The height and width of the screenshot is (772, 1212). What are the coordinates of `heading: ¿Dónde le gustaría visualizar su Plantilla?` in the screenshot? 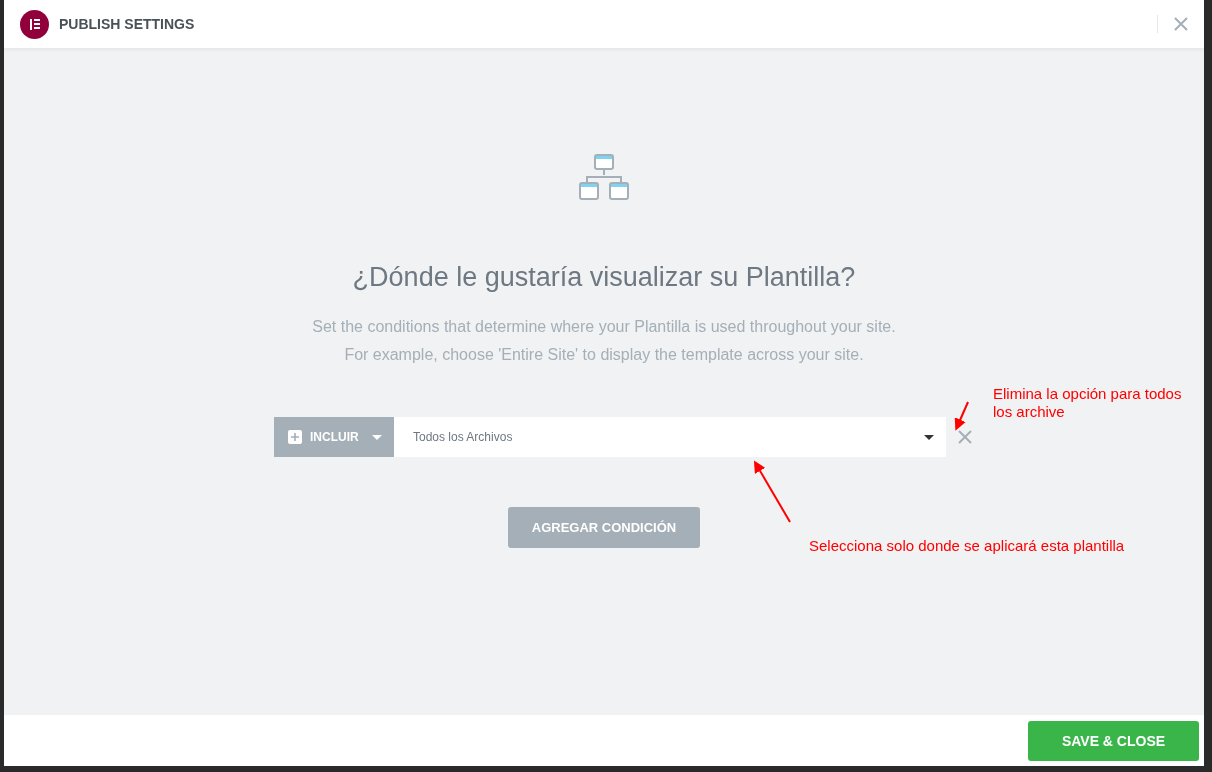 It's located at (604, 277).